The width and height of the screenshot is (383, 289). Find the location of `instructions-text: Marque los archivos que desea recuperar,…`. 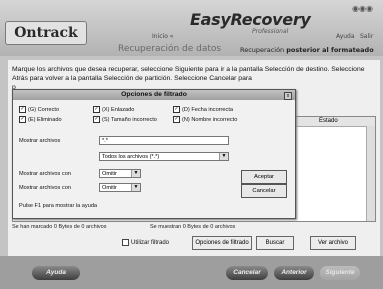

instructions-text: Marque los archivos que desea recuperar,… is located at coordinates (188, 74).